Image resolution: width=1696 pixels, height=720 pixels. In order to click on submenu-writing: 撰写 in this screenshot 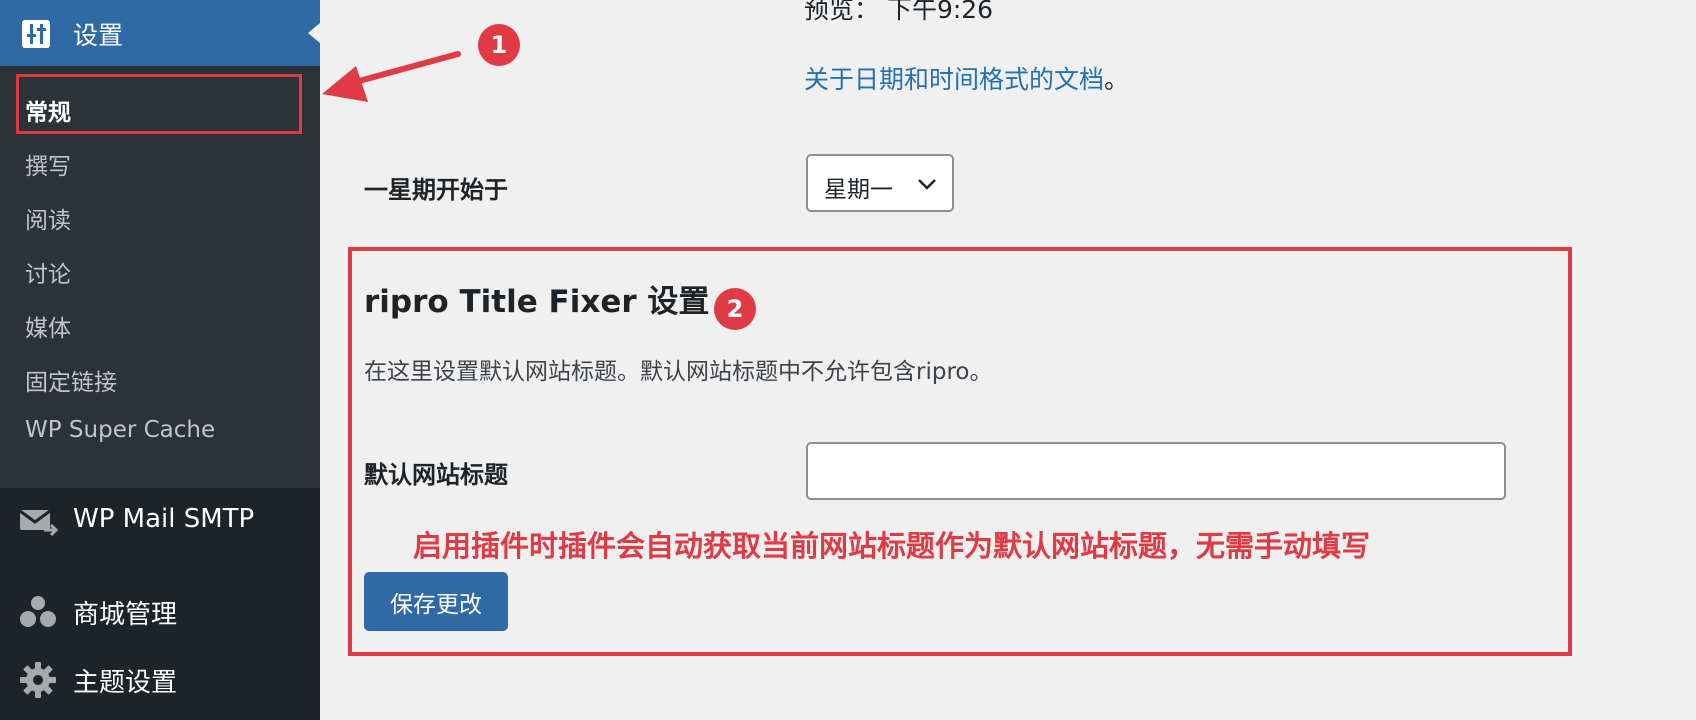, I will do `click(48, 164)`.